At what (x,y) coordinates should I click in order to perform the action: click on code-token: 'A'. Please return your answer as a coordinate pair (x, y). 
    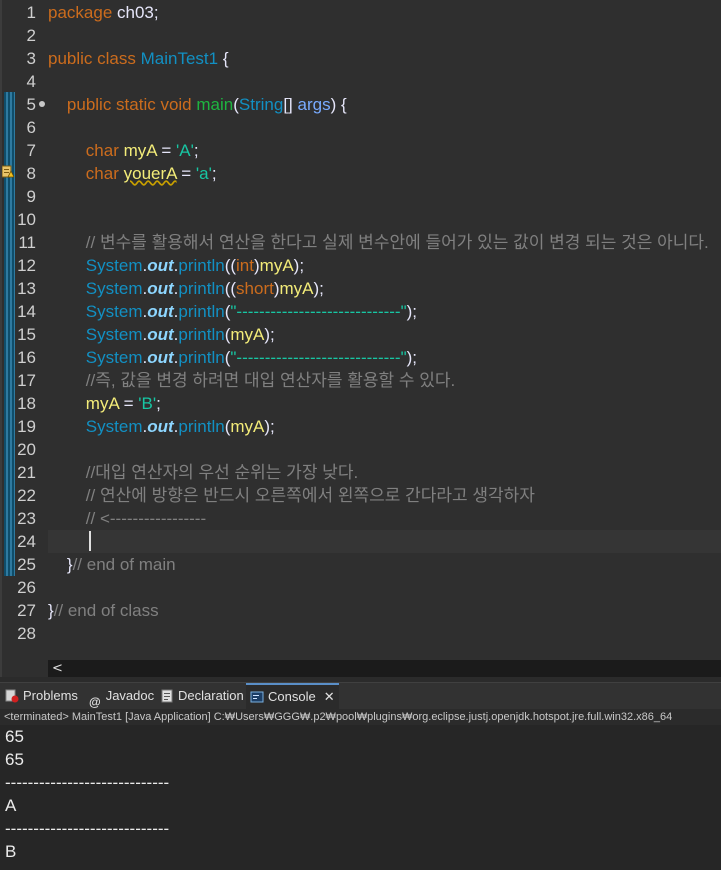
    Looking at the image, I should click on (185, 150).